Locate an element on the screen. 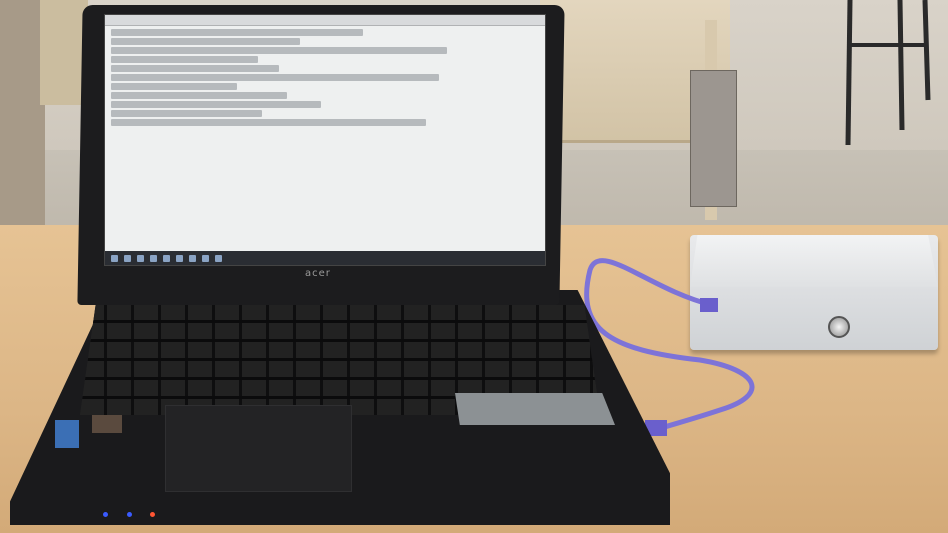 The height and width of the screenshot is (533, 948). terminal-output is located at coordinates (321, 78).